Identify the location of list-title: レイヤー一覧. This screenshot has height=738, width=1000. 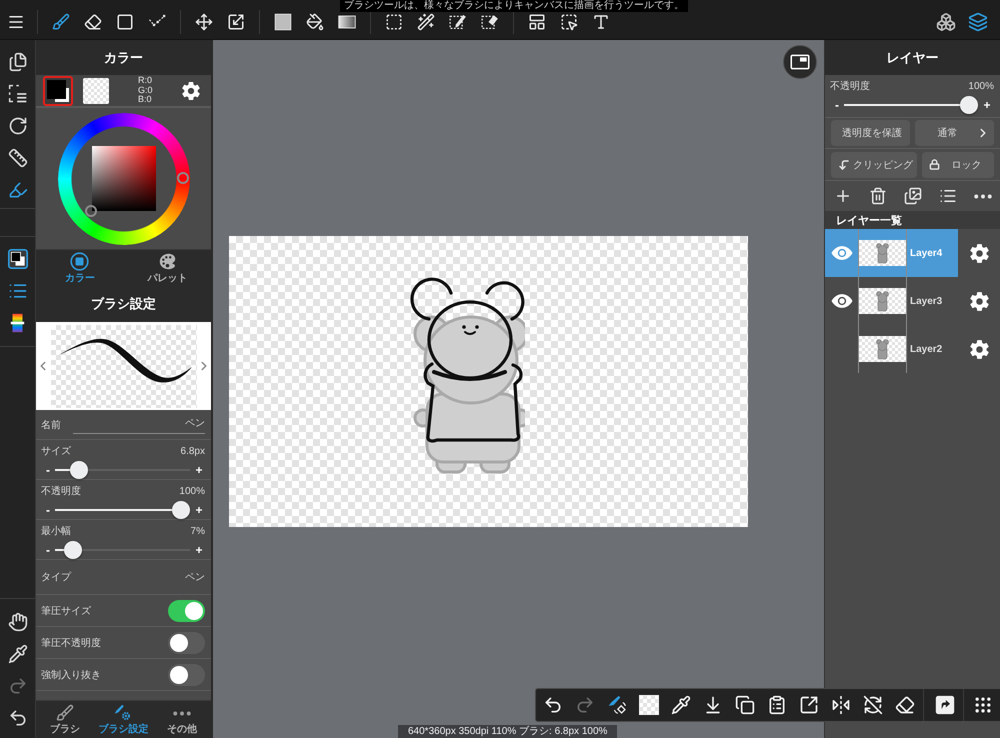
(912, 220).